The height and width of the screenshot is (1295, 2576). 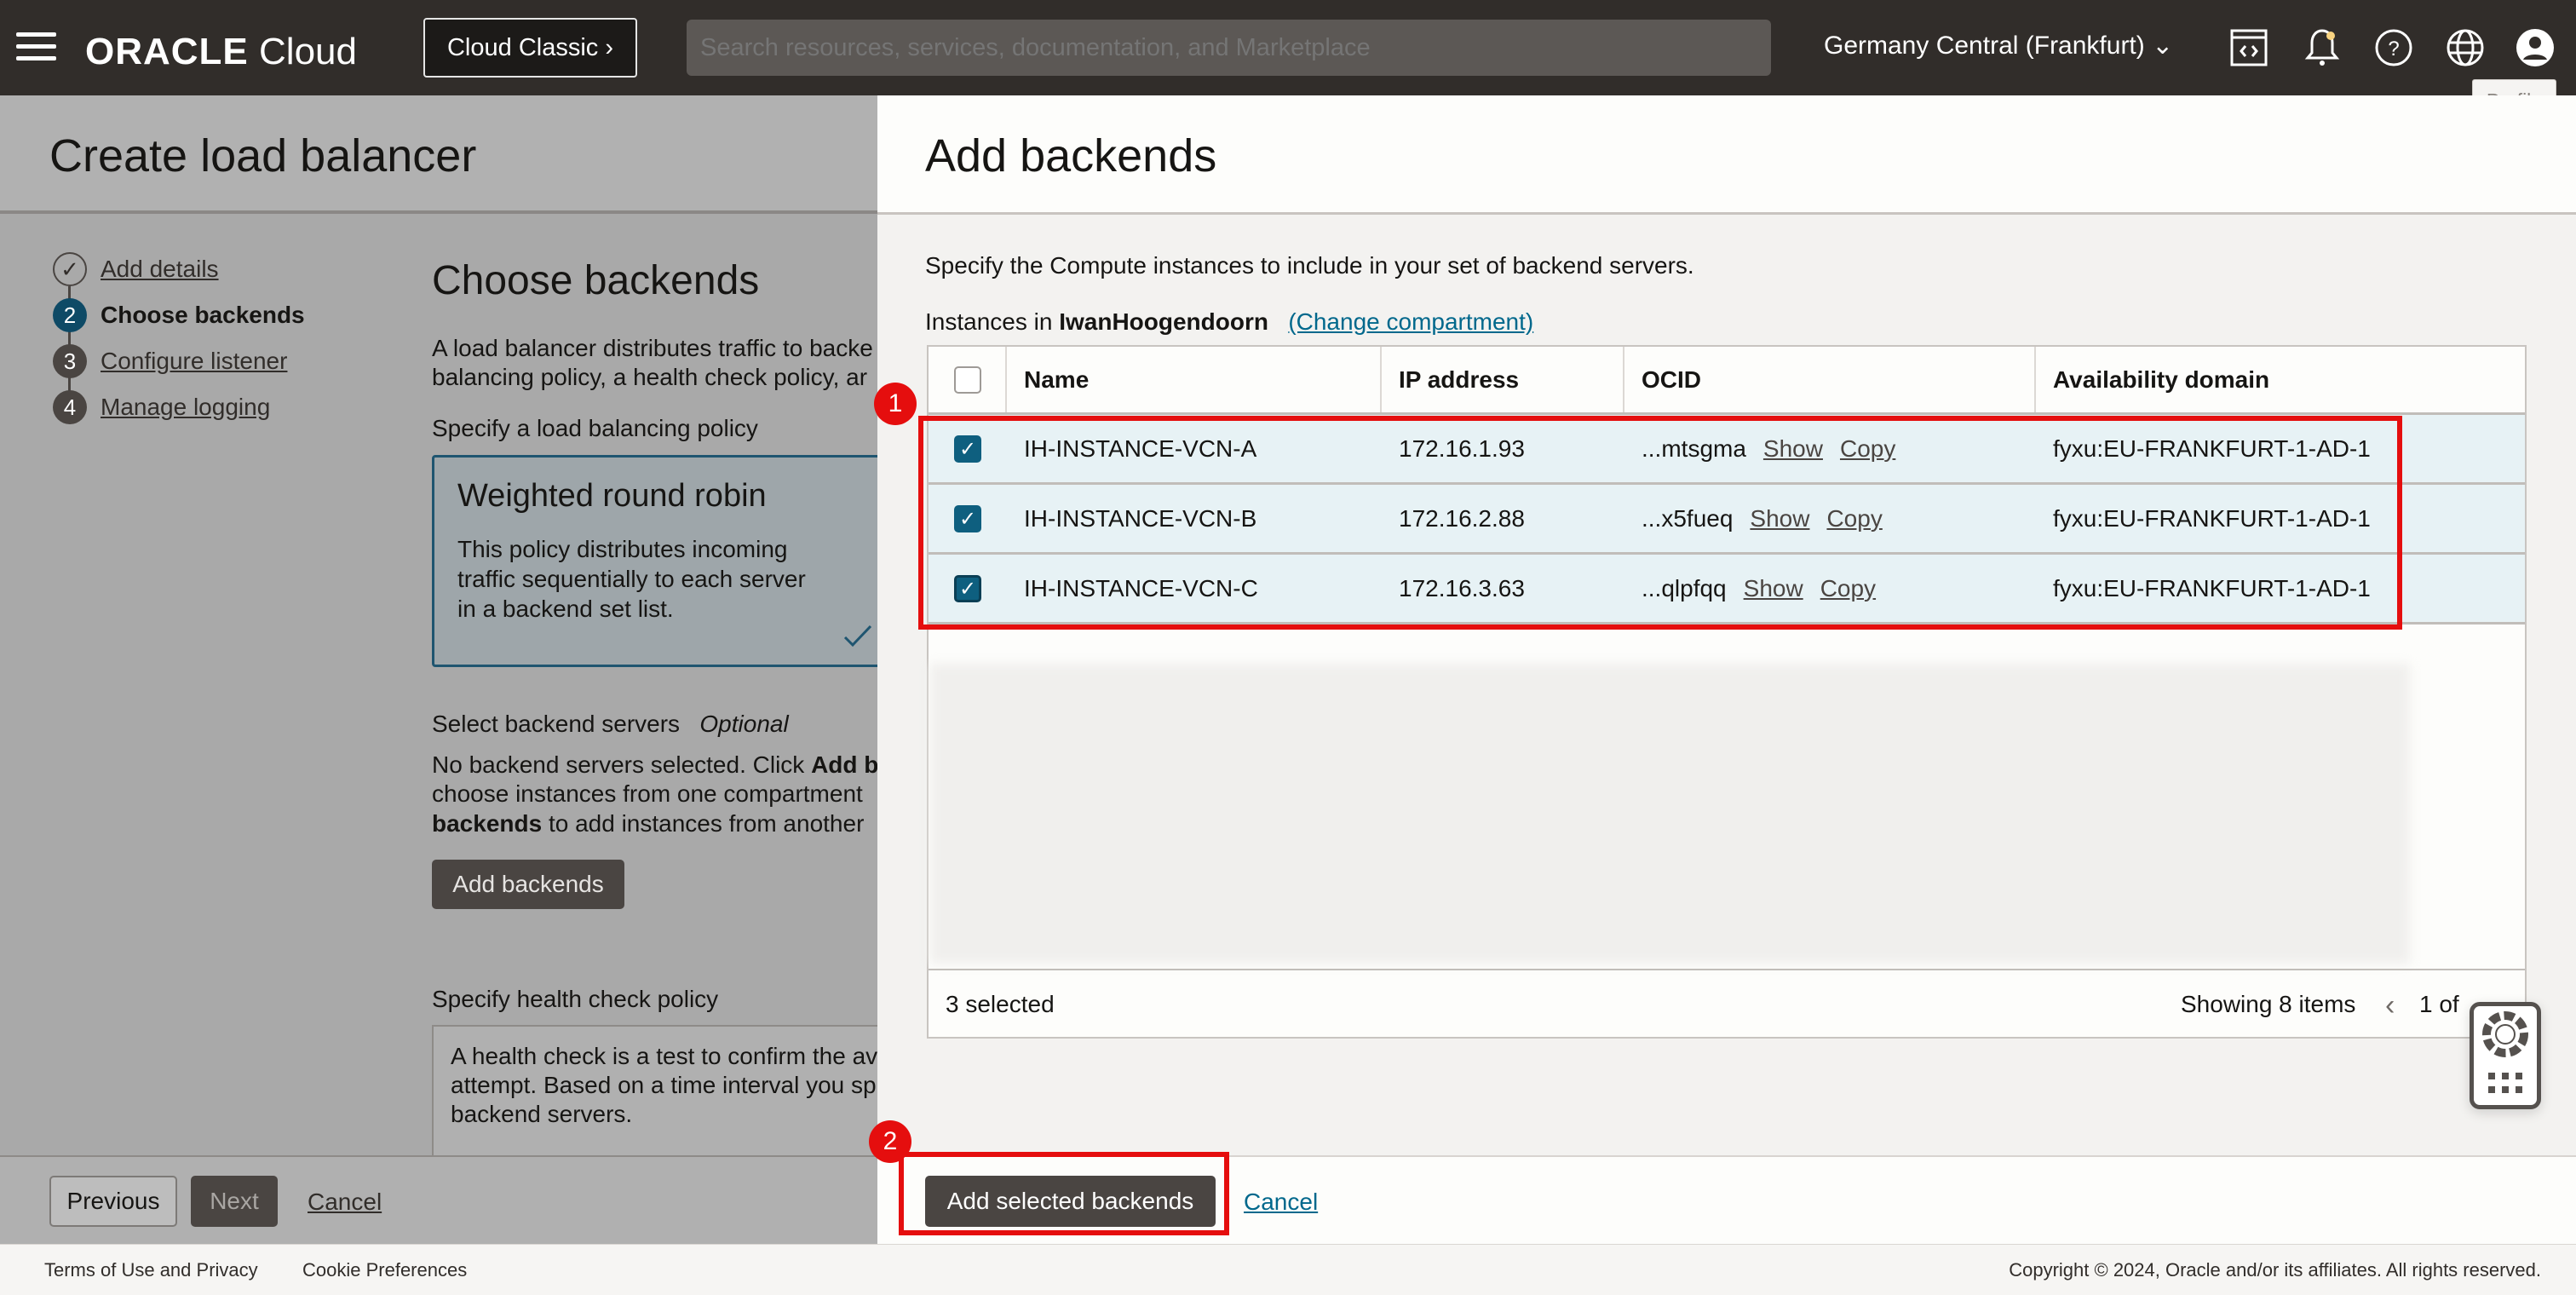 I want to click on cloud-classic-label: Cloud Classic, so click(x=523, y=47).